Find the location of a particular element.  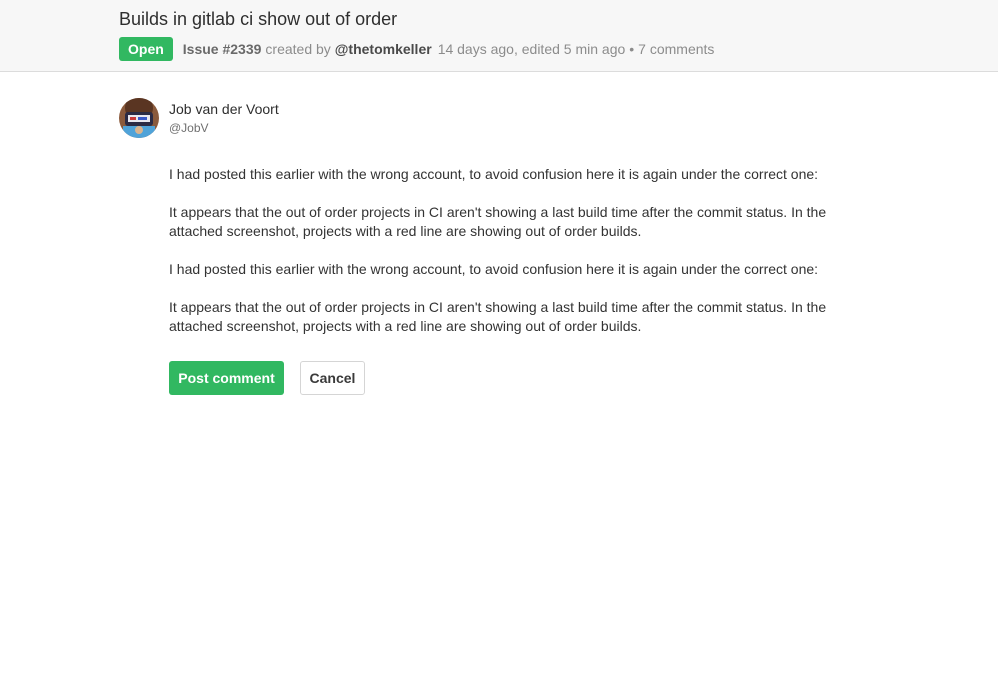

issue-number: Issue #2339 is located at coordinates (222, 49).